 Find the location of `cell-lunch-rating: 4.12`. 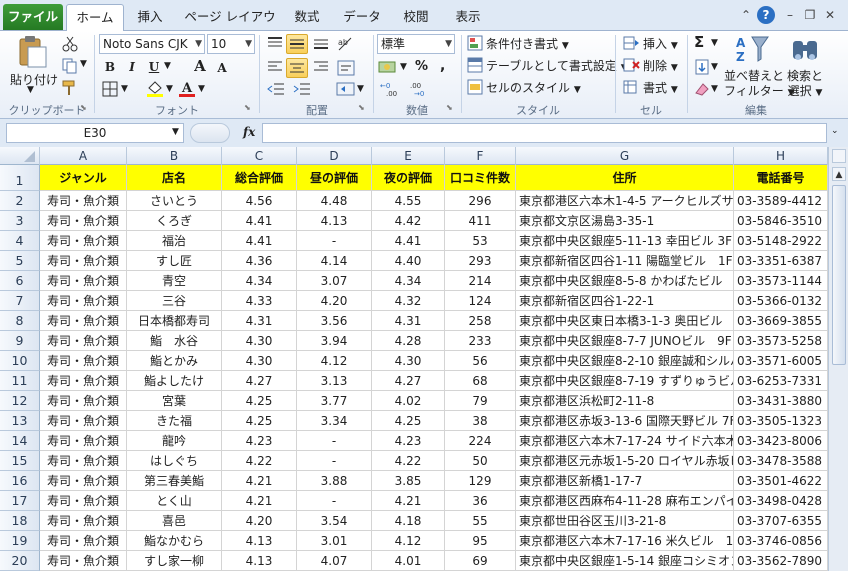

cell-lunch-rating: 4.12 is located at coordinates (334, 361).